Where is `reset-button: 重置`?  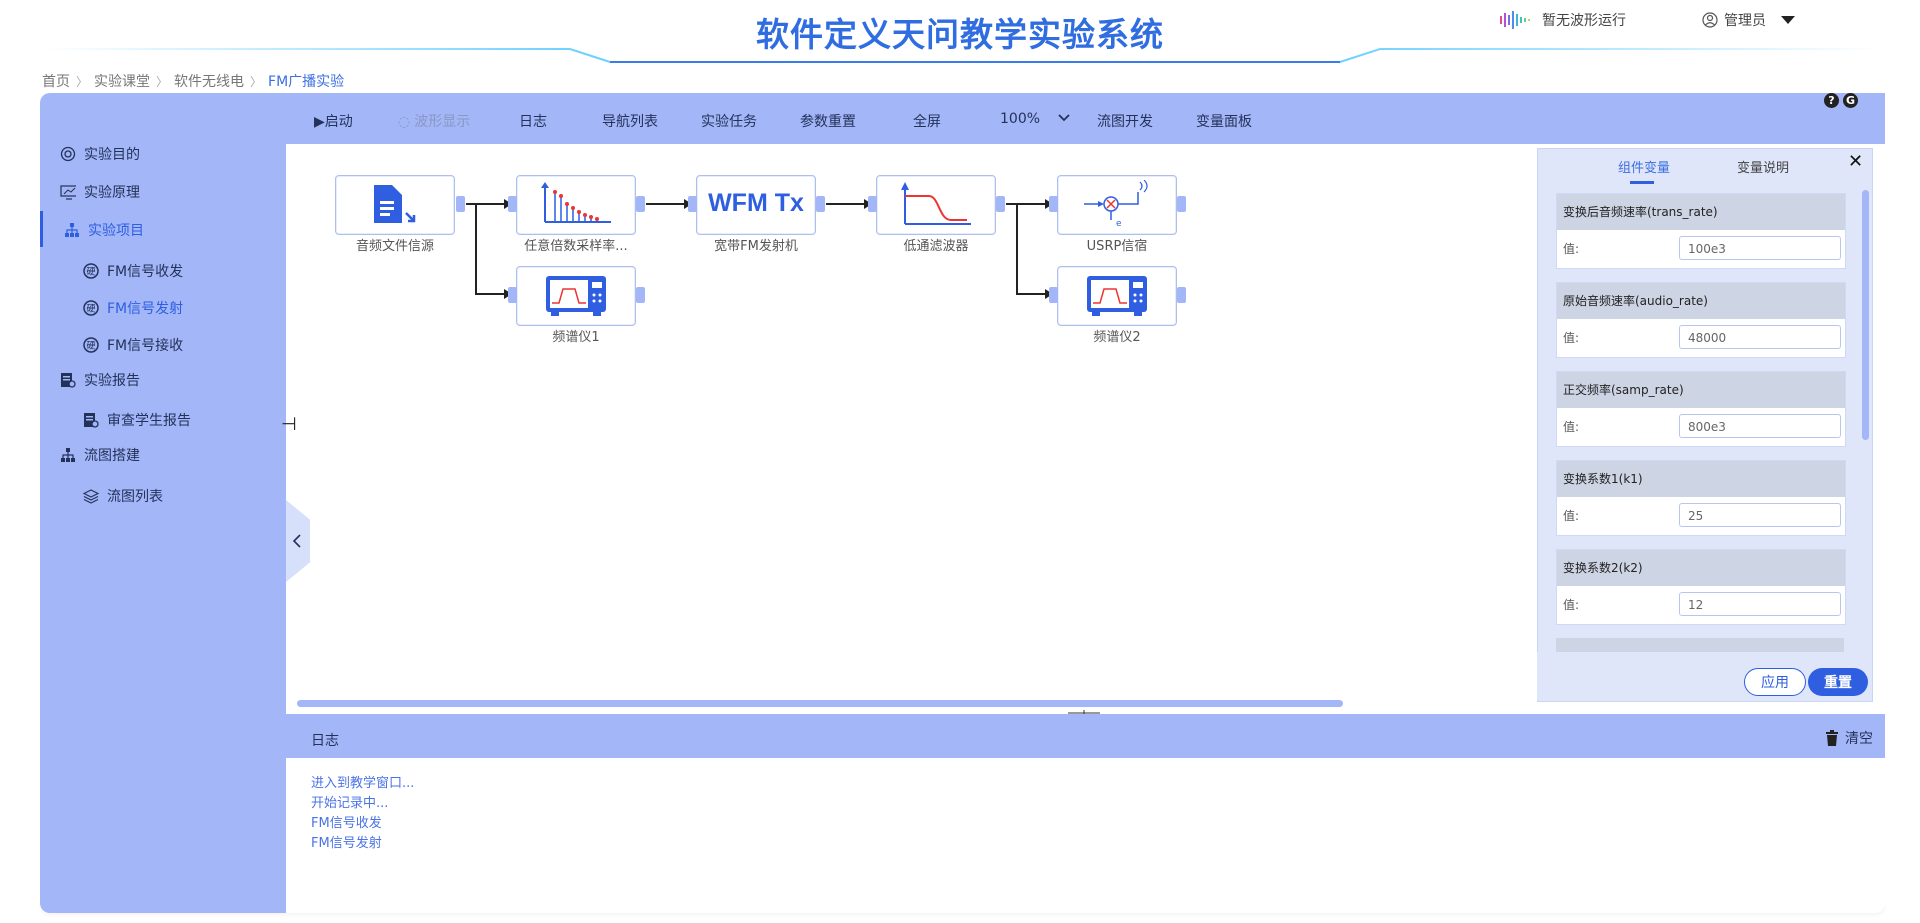 reset-button: 重置 is located at coordinates (1838, 682).